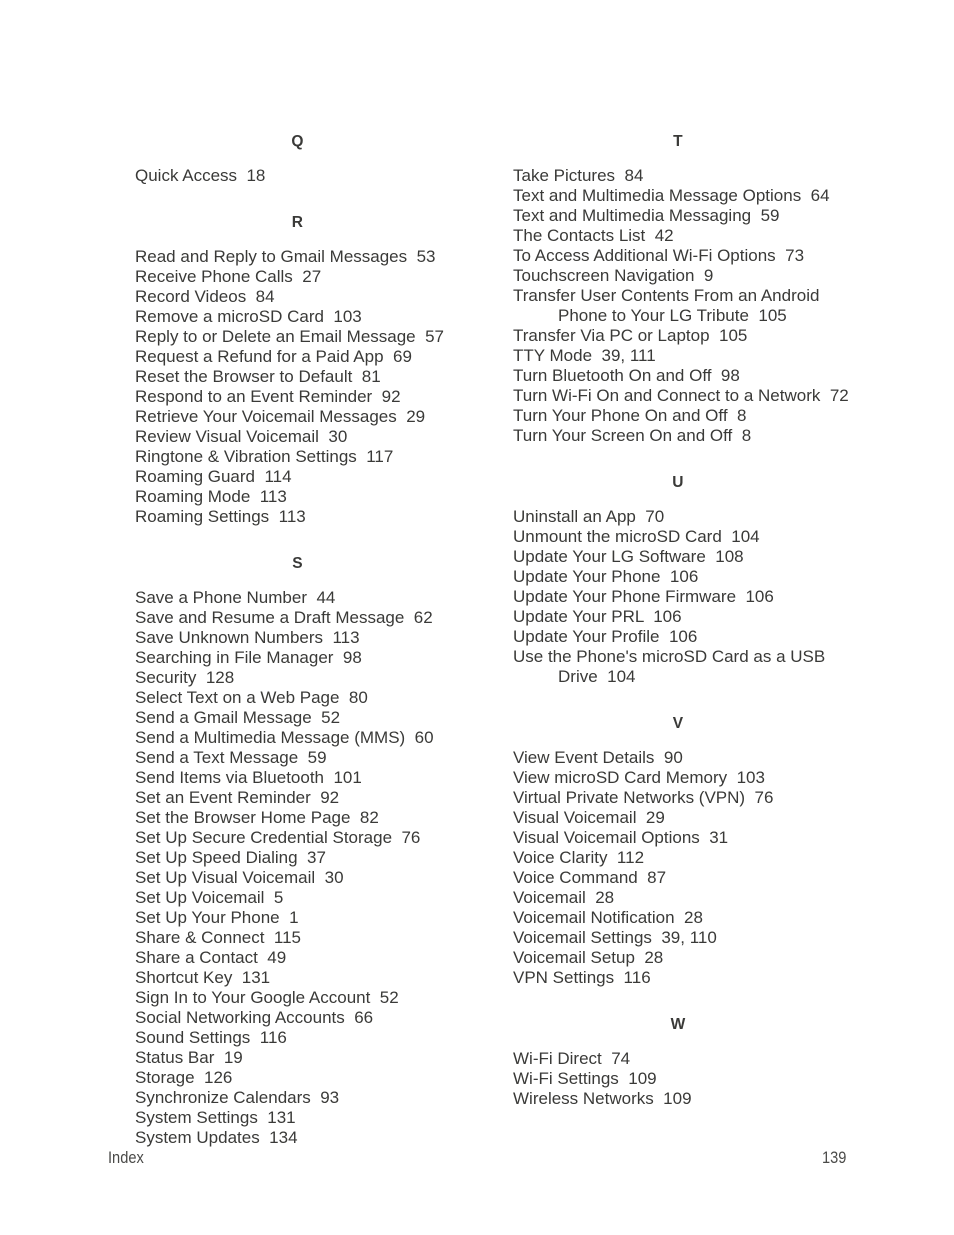  What do you see at coordinates (216, 1137) in the screenshot?
I see `index-entry: System Updates 134` at bounding box center [216, 1137].